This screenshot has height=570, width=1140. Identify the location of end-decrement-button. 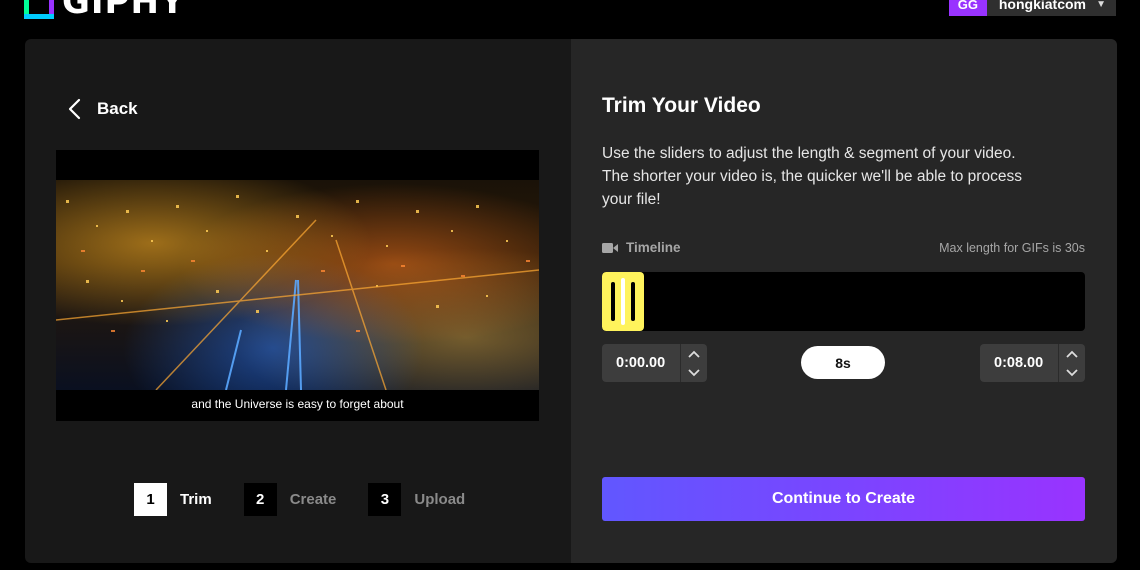
(1072, 372).